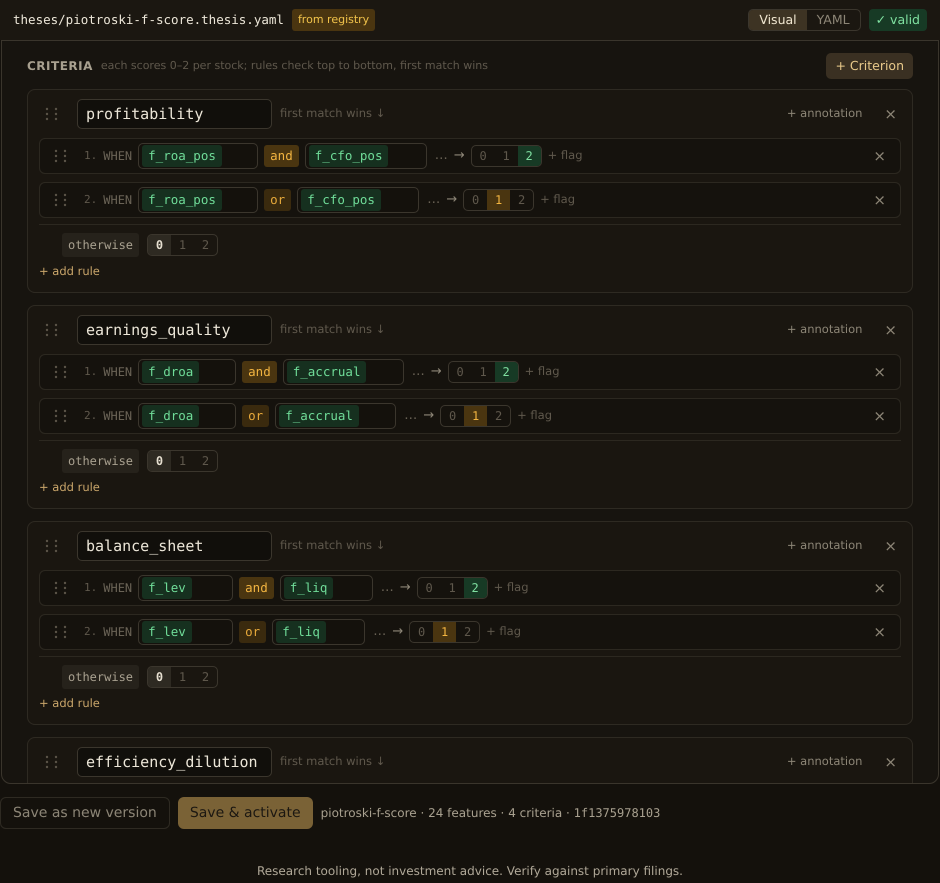 The height and width of the screenshot is (883, 940). Describe the element at coordinates (167, 588) in the screenshot. I see `feature-chip: f_lev` at that location.